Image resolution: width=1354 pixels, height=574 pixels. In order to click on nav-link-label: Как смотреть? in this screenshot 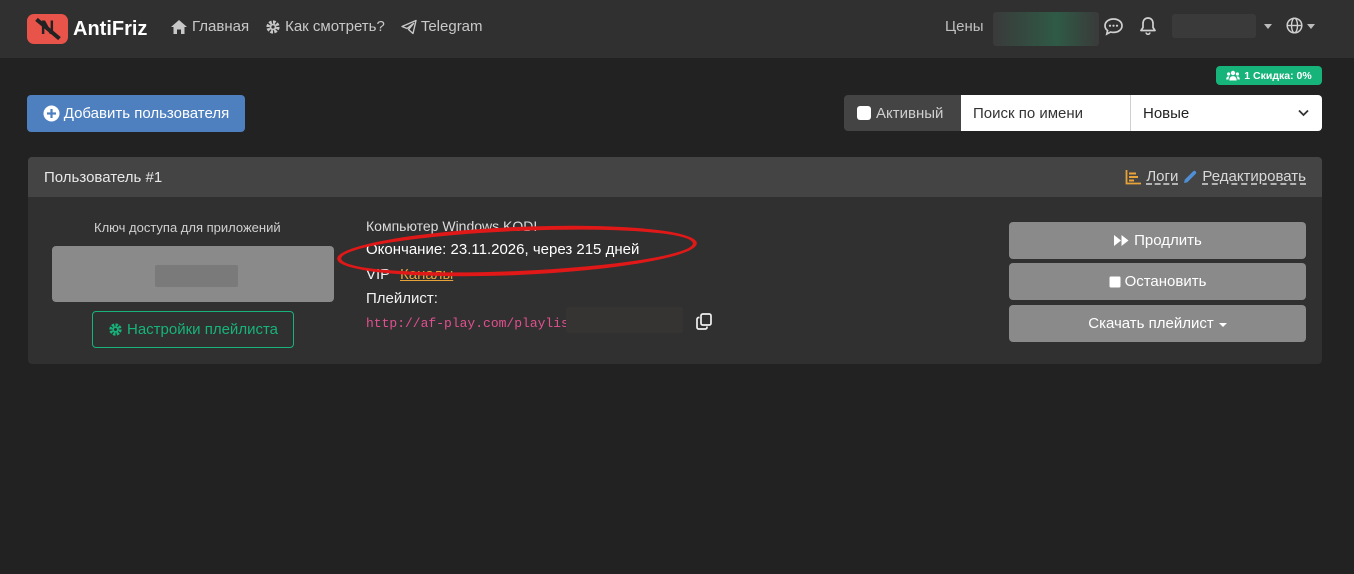, I will do `click(335, 26)`.